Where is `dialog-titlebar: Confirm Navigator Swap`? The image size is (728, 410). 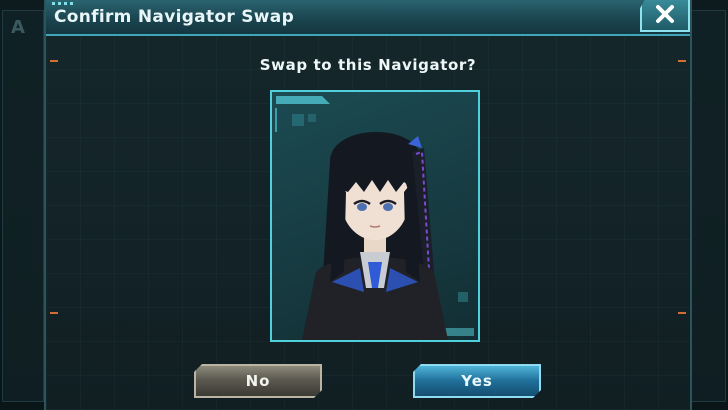
dialog-titlebar: Confirm Navigator Swap is located at coordinates (368, 18).